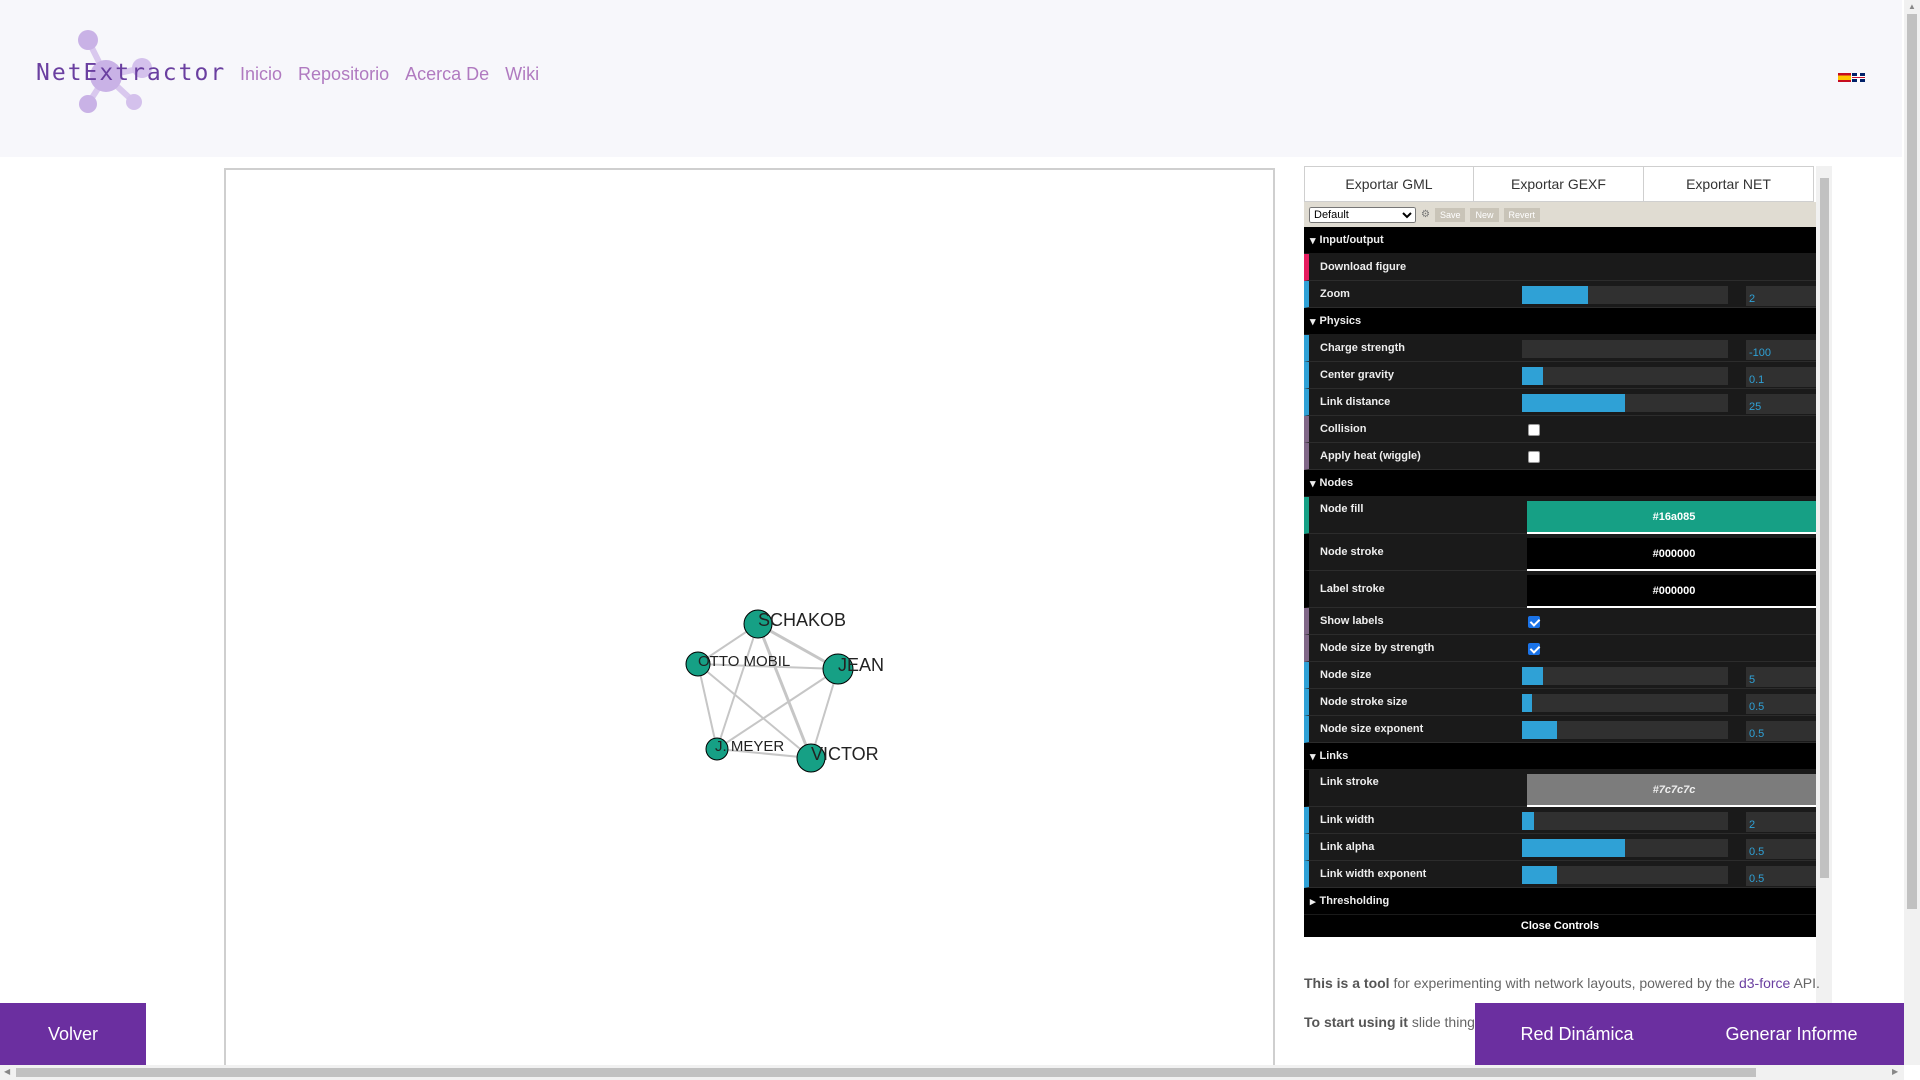 The height and width of the screenshot is (1080, 1920). I want to click on link-width-exponent-control: Link width exponent 0.5, so click(1560, 874).